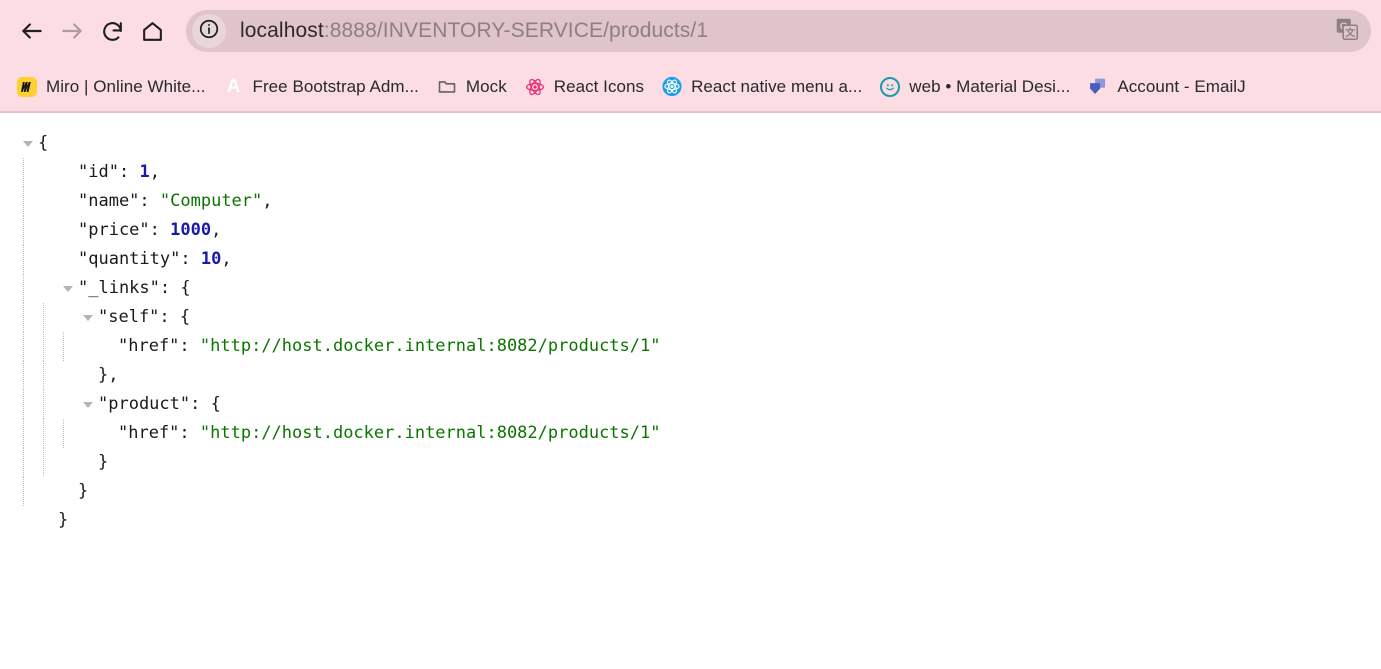 This screenshot has height=669, width=1381. I want to click on back-button, so click(32, 31).